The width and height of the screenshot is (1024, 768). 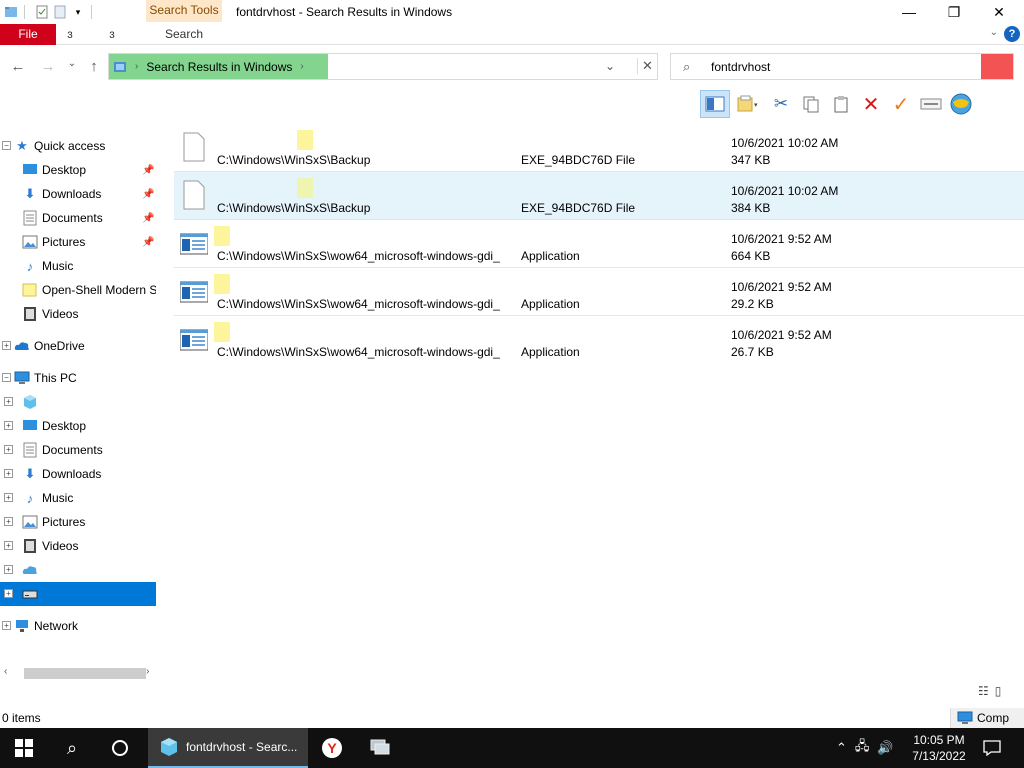 What do you see at coordinates (781, 104) in the screenshot?
I see `cut-icon: ✂` at bounding box center [781, 104].